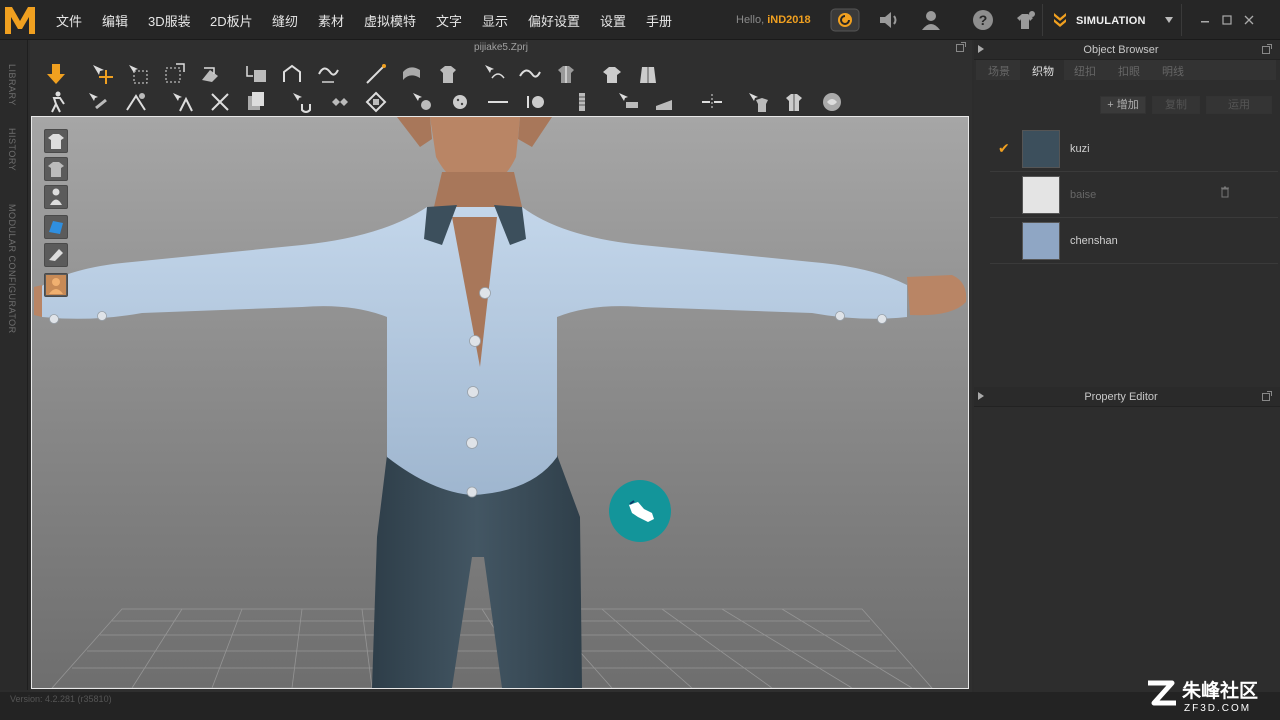  I want to click on puckering-icon, so click(664, 102).